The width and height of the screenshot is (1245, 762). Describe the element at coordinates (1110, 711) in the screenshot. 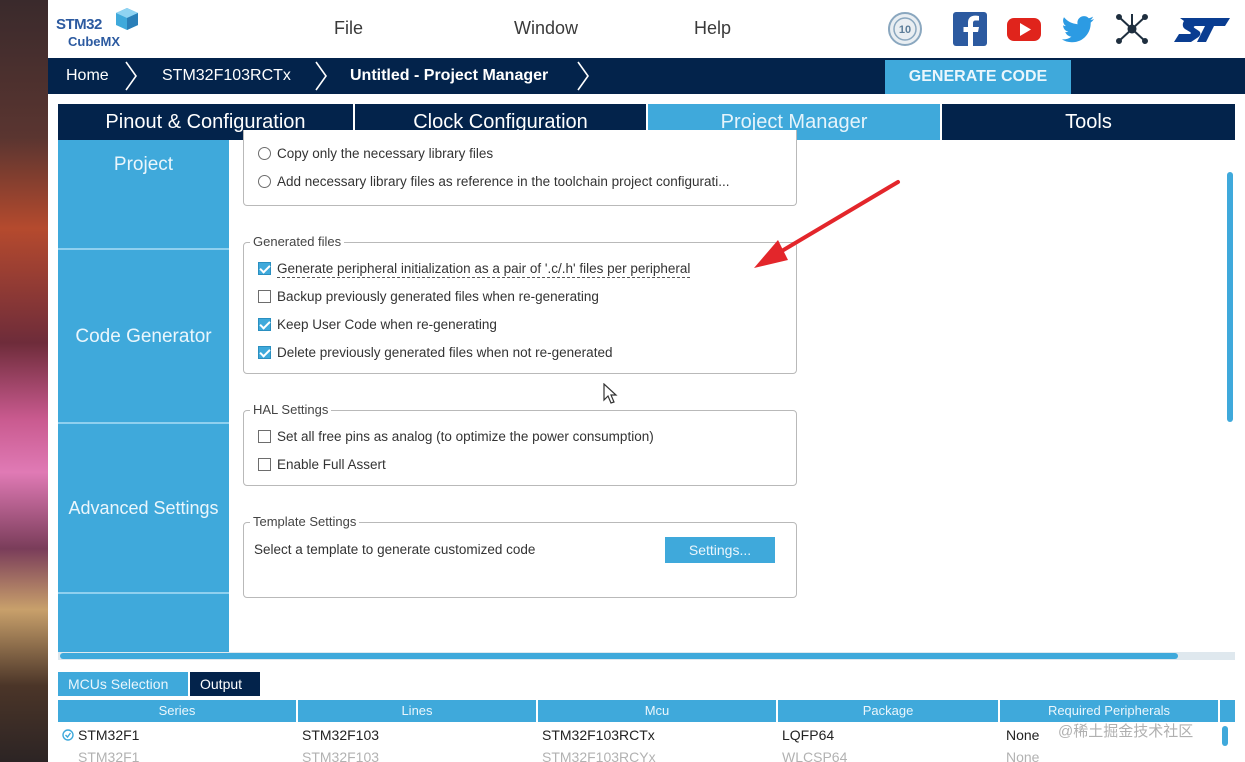

I see `column-header-required-peripherals: Required Peripherals` at that location.